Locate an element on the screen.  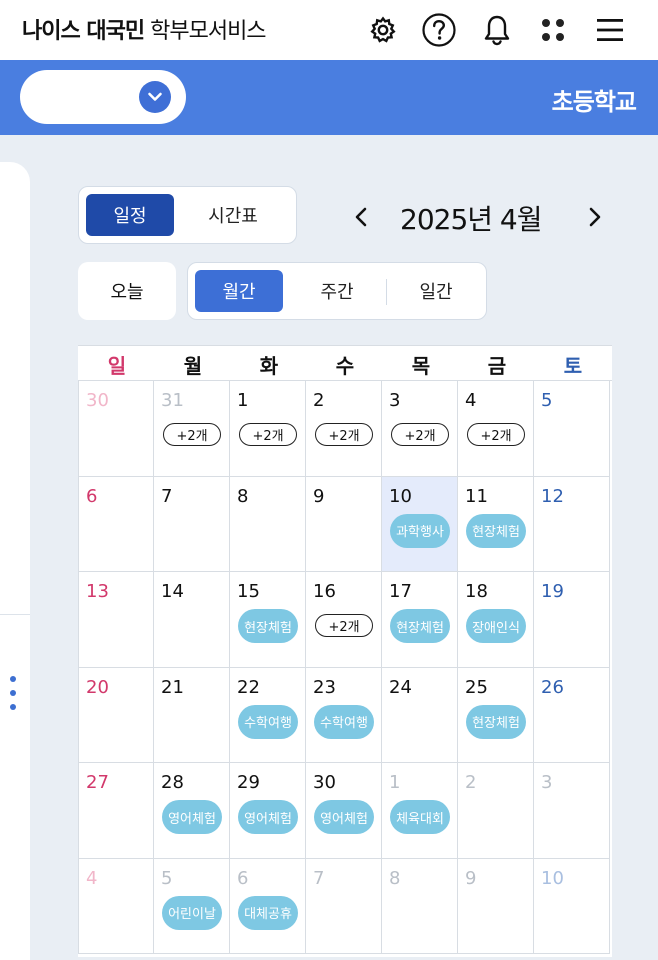
calendar-day-cell: 31 +2개 is located at coordinates (192, 429).